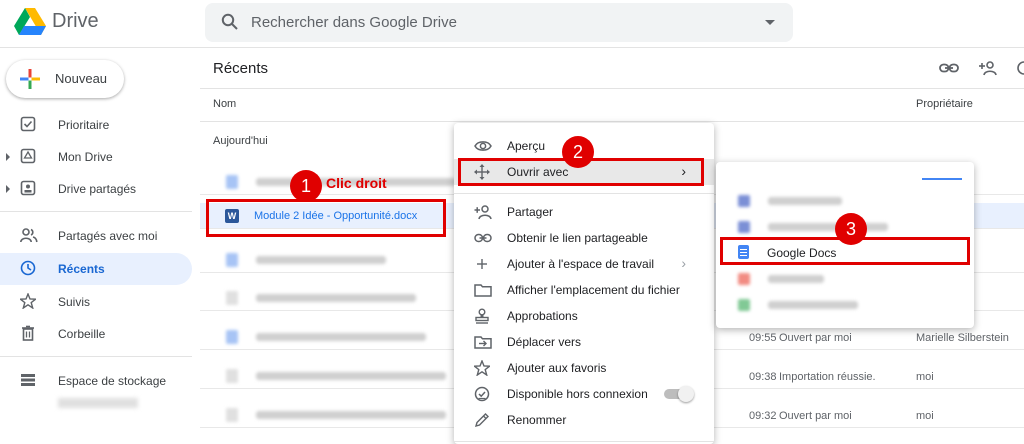 The image size is (1024, 444). I want to click on menu-item-label: Déplacer vers, so click(544, 342).